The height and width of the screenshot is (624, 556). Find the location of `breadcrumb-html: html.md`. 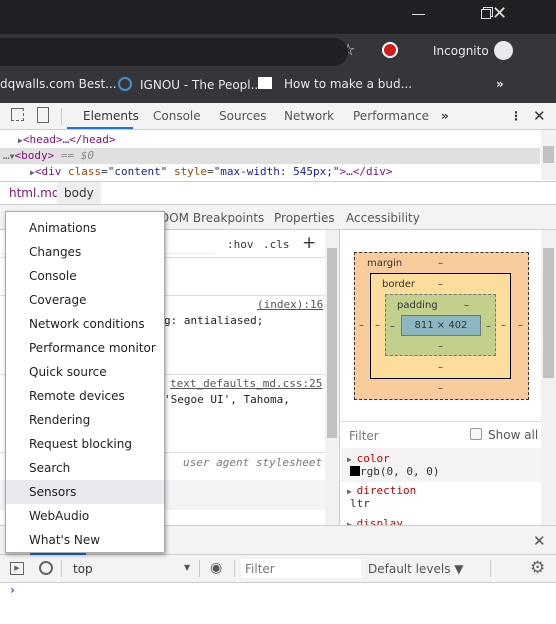

breadcrumb-html: html.md is located at coordinates (34, 193).